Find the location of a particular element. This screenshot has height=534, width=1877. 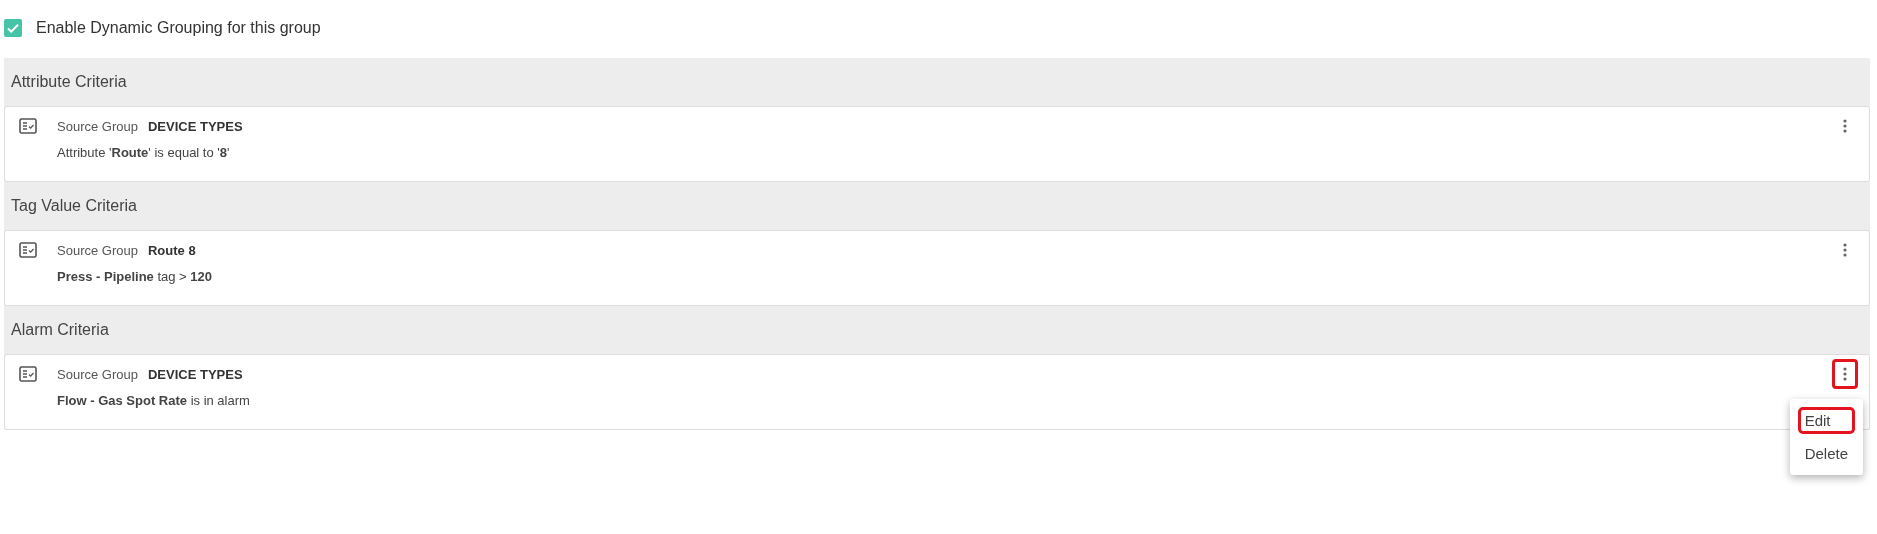

menu-item: Edit is located at coordinates (1826, 420).